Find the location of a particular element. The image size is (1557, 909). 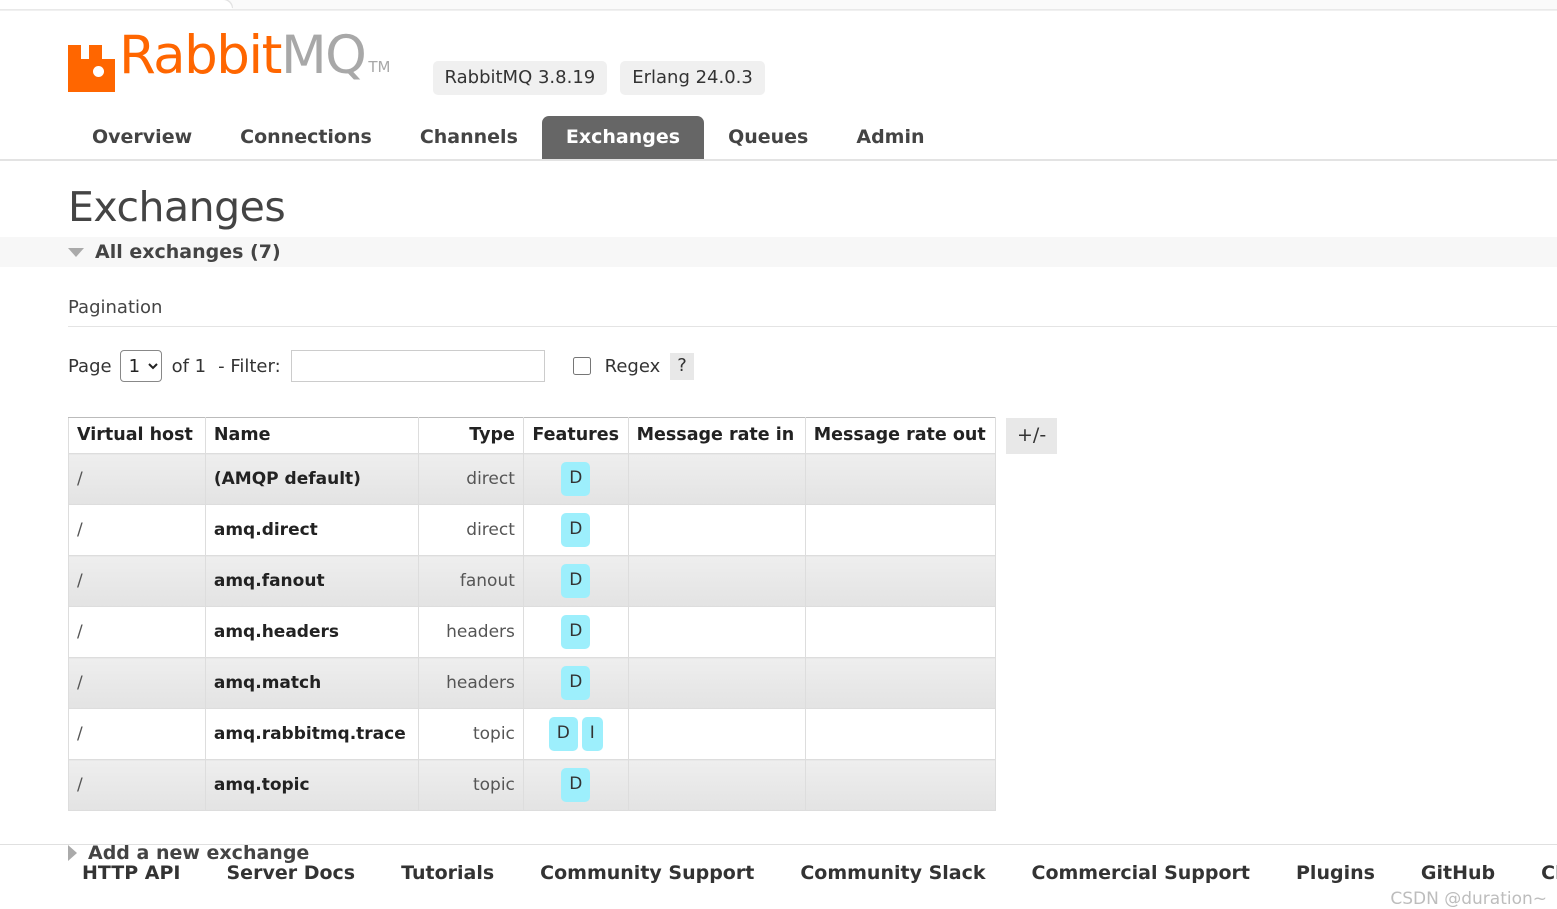

toggle-columns-button: +/- is located at coordinates (1032, 436).